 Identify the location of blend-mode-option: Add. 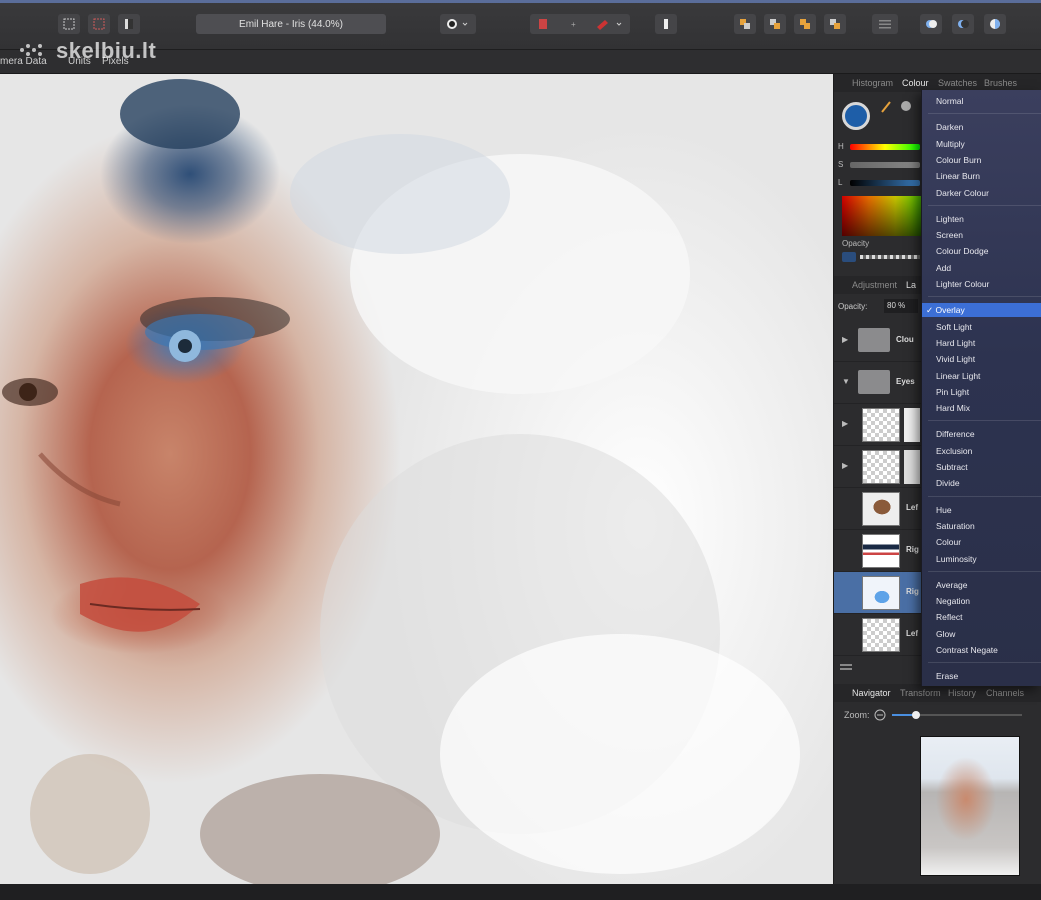
(943, 268).